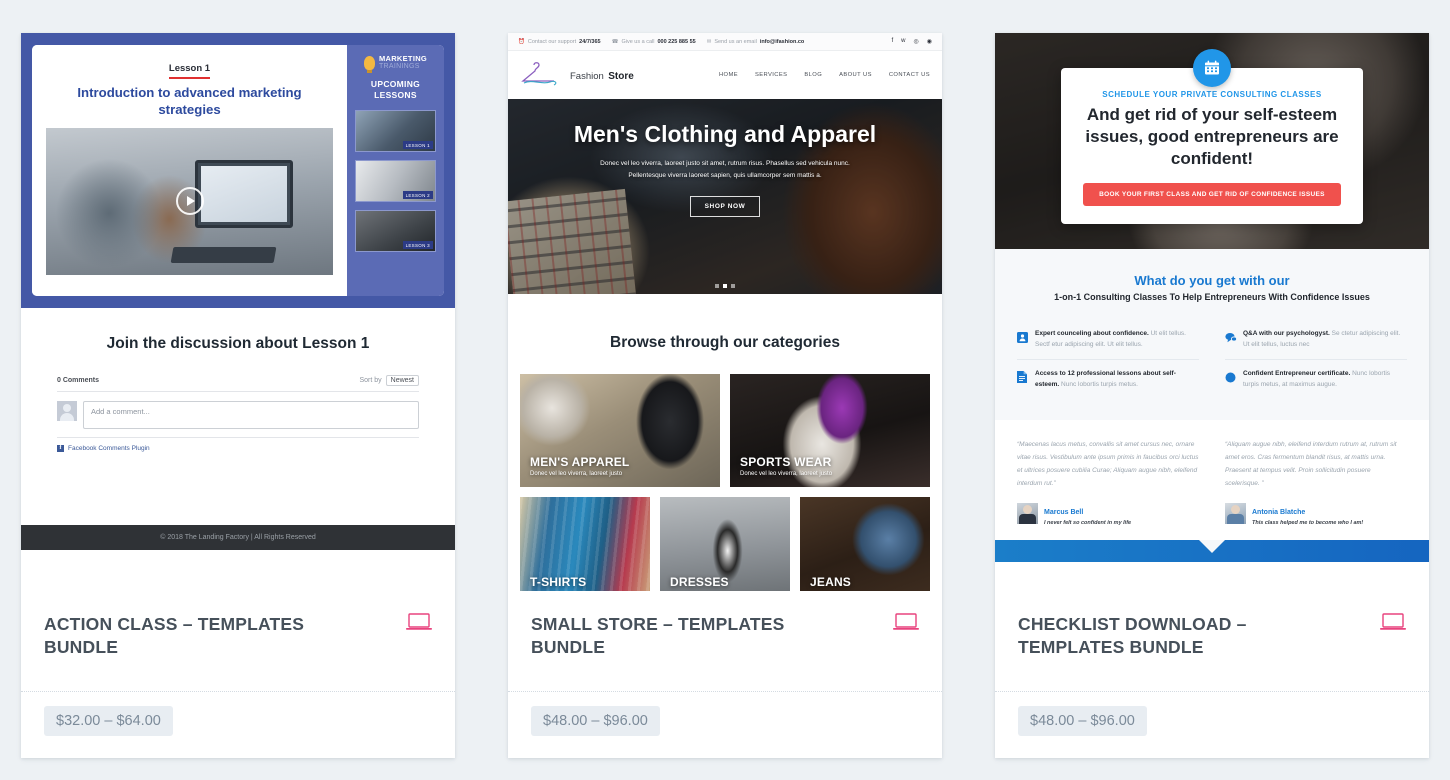 Image resolution: width=1450 pixels, height=780 pixels. What do you see at coordinates (1308, 522) in the screenshot?
I see `testimonial-role: This class helped me to become who I am!` at bounding box center [1308, 522].